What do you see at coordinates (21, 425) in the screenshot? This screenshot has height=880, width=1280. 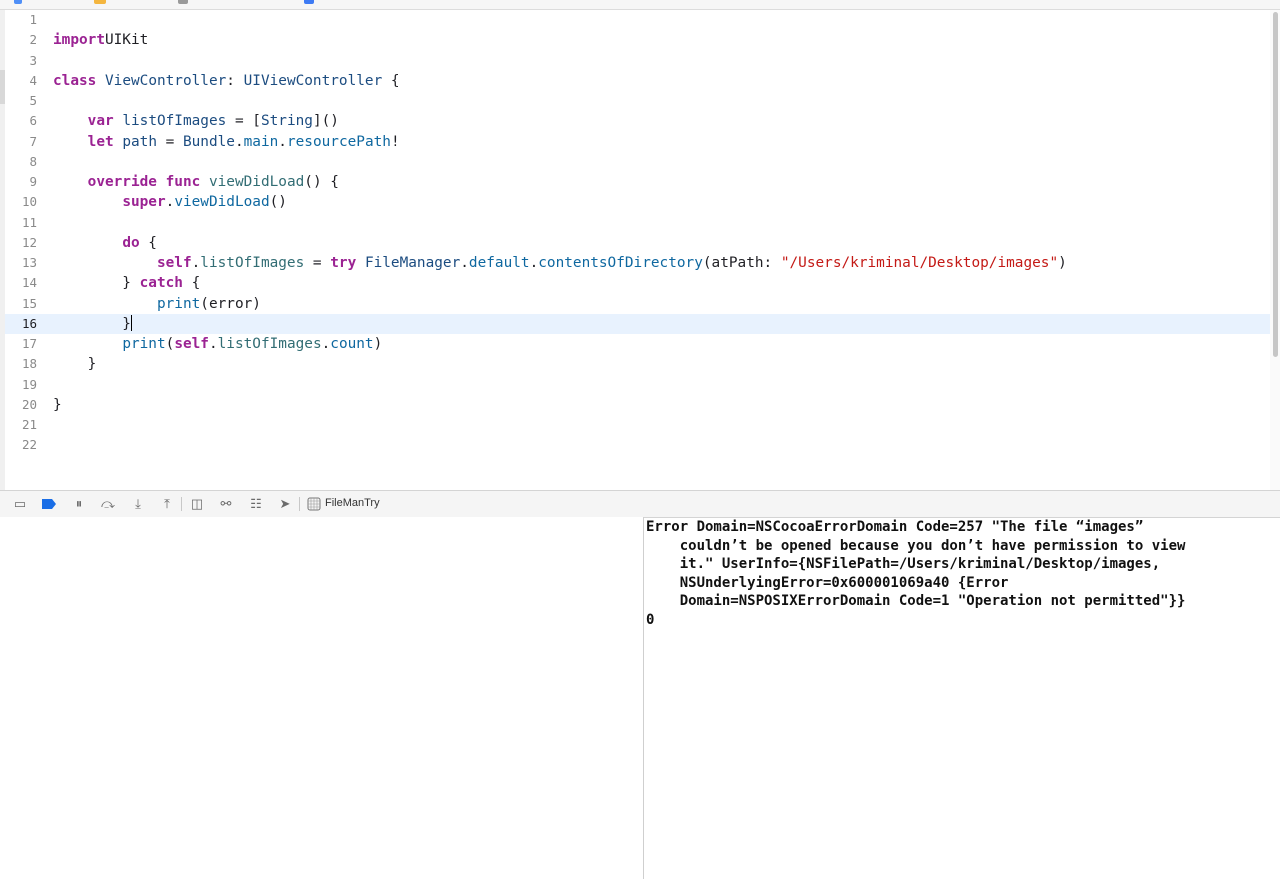 I see `line-number: 21` at bounding box center [21, 425].